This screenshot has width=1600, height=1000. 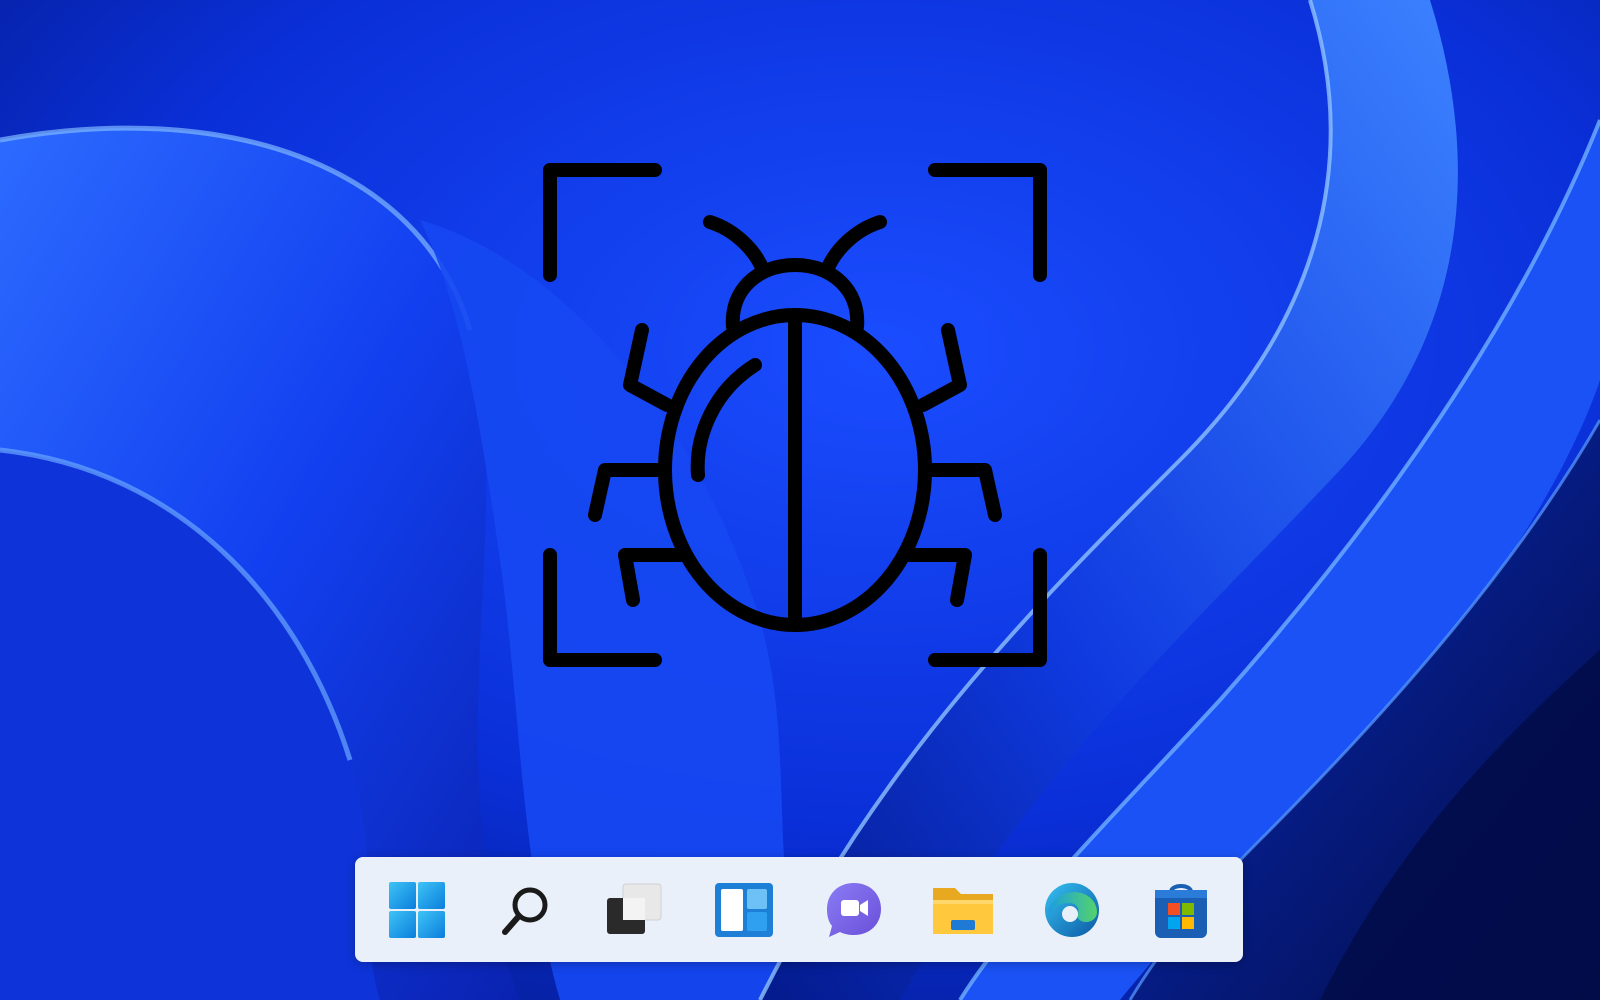 I want to click on widgets-button, so click(x=744, y=910).